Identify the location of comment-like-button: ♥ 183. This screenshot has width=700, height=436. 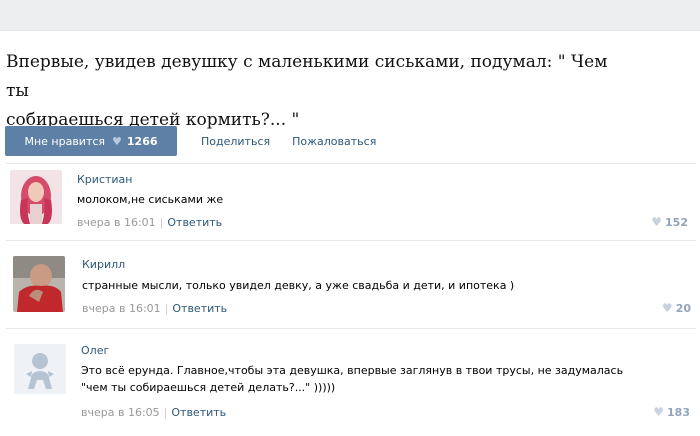
(671, 412).